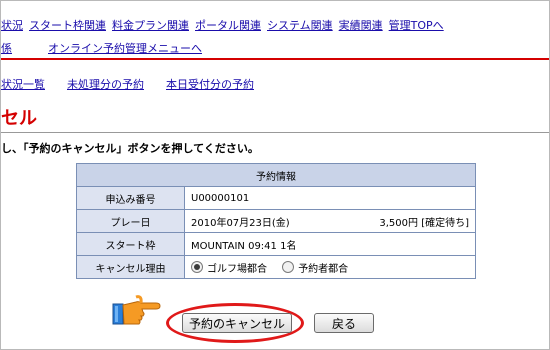 The image size is (550, 350). I want to click on table-row: 申込み番号 U00000101, so click(276, 198).